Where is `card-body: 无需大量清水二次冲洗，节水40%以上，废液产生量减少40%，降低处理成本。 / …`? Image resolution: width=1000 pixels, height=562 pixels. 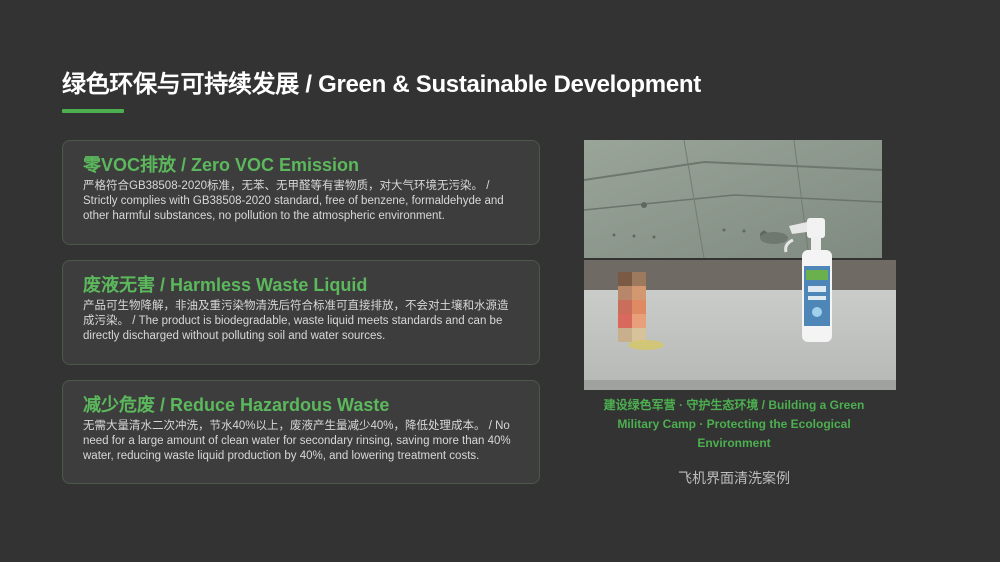
card-body: 无需大量清水二次冲洗，节水40%以上，废液产生量减少40%，降低处理成本。 / … is located at coordinates (297, 441).